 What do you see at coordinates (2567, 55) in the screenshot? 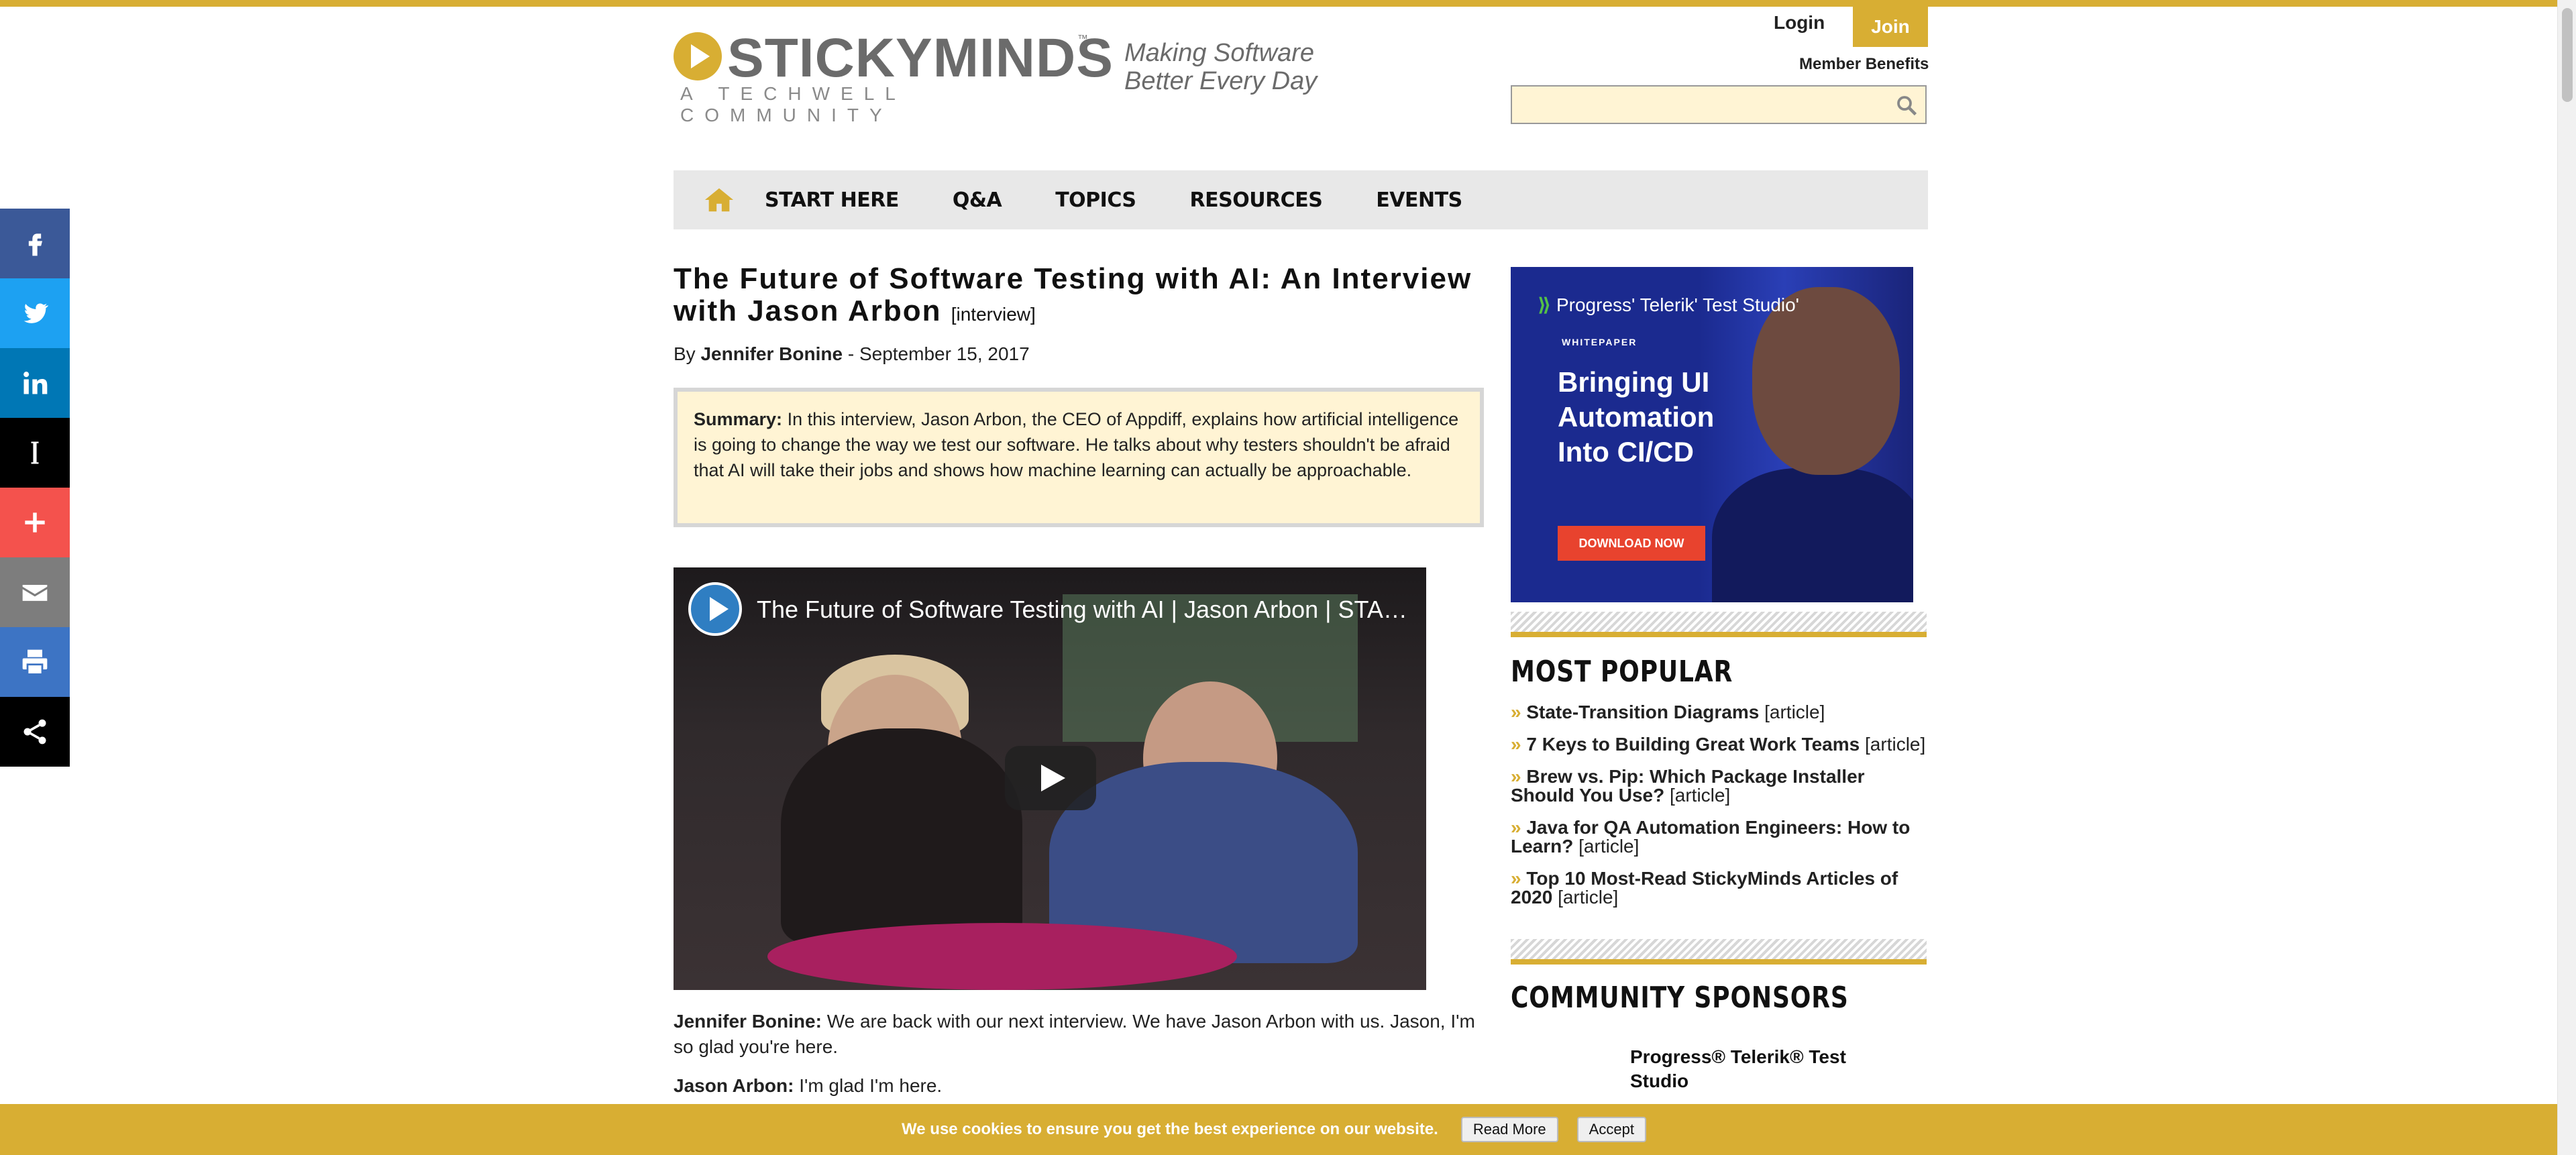
I see `scrollbar-thumb` at bounding box center [2567, 55].